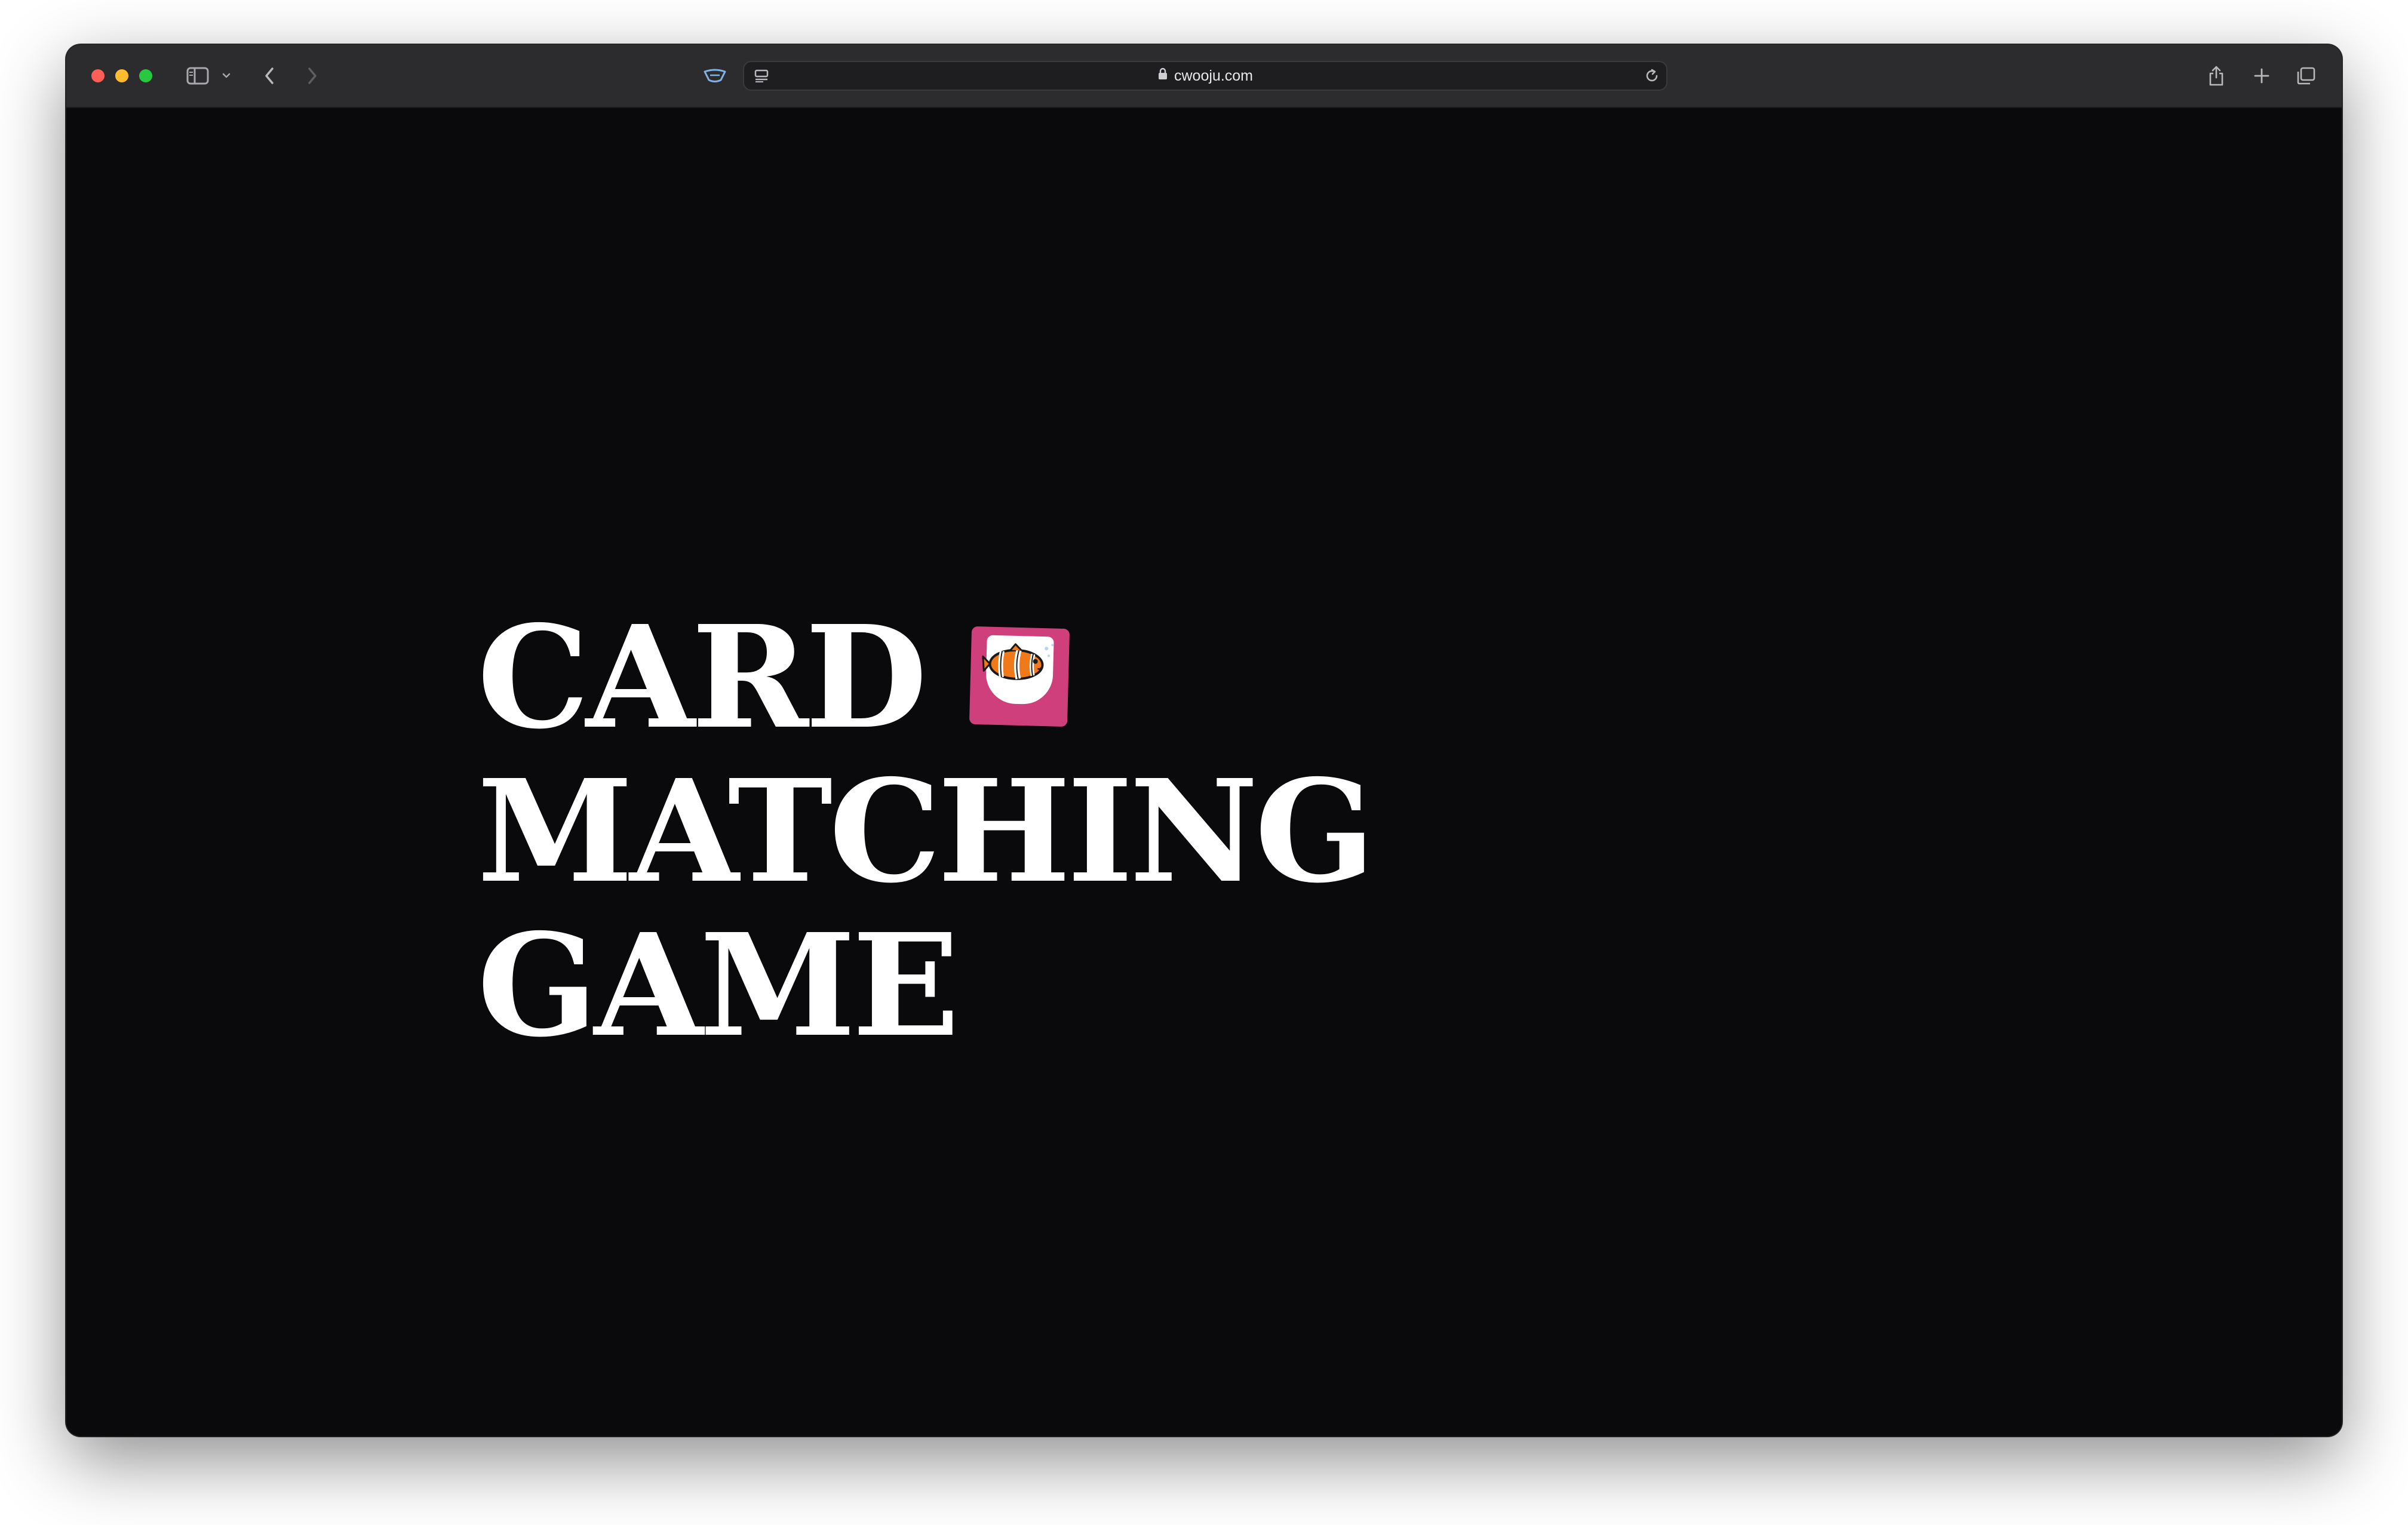 Image resolution: width=2408 pixels, height=1525 pixels. What do you see at coordinates (718, 985) in the screenshot?
I see `title-line-3: GAME` at bounding box center [718, 985].